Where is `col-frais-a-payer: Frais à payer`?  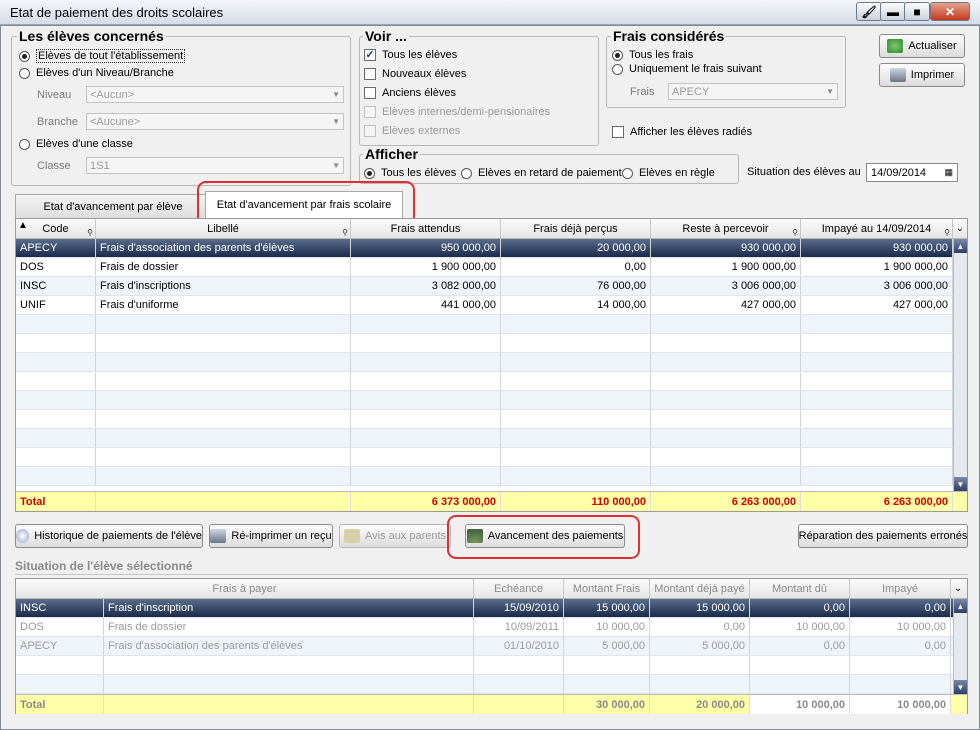 col-frais-a-payer: Frais à payer is located at coordinates (245, 588).